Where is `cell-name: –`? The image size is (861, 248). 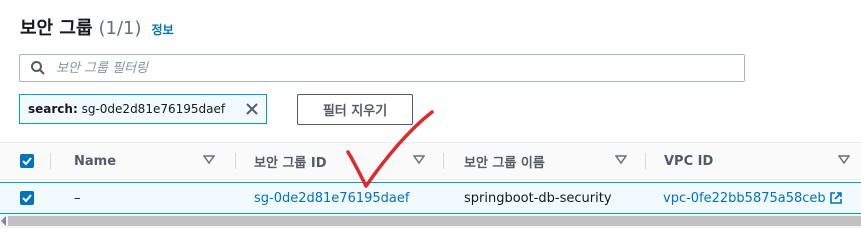
cell-name: – is located at coordinates (77, 198).